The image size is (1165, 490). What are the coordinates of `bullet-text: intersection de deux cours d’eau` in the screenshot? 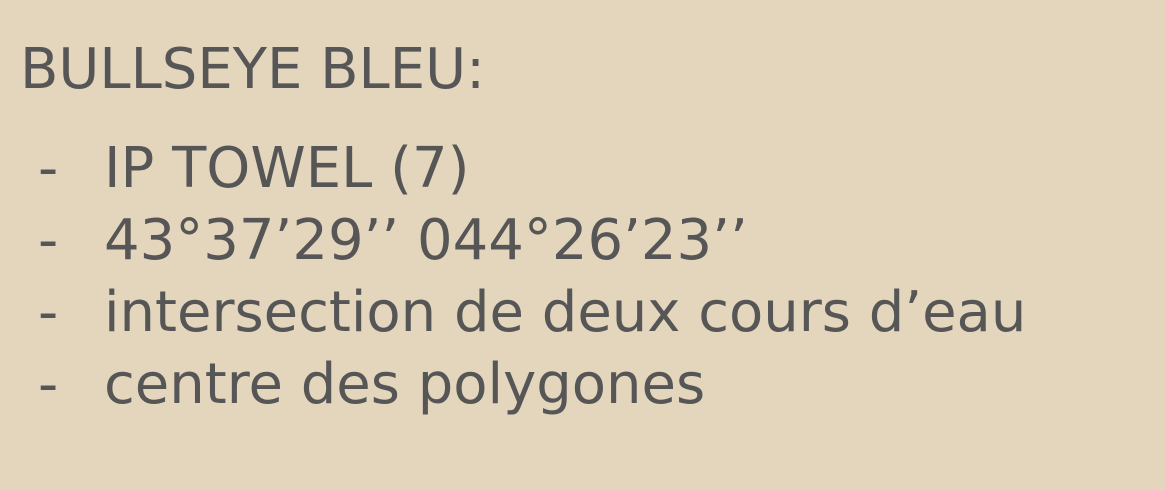 It's located at (565, 312).